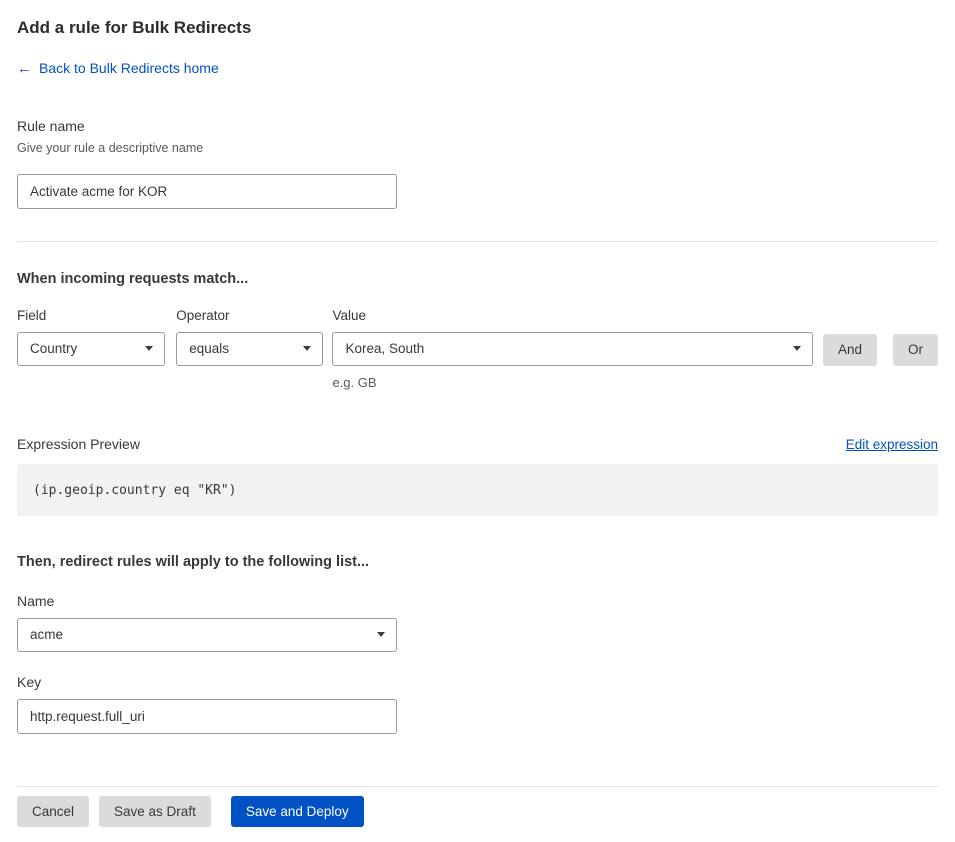  Describe the element at coordinates (207, 716) in the screenshot. I see `list-key-input` at that location.